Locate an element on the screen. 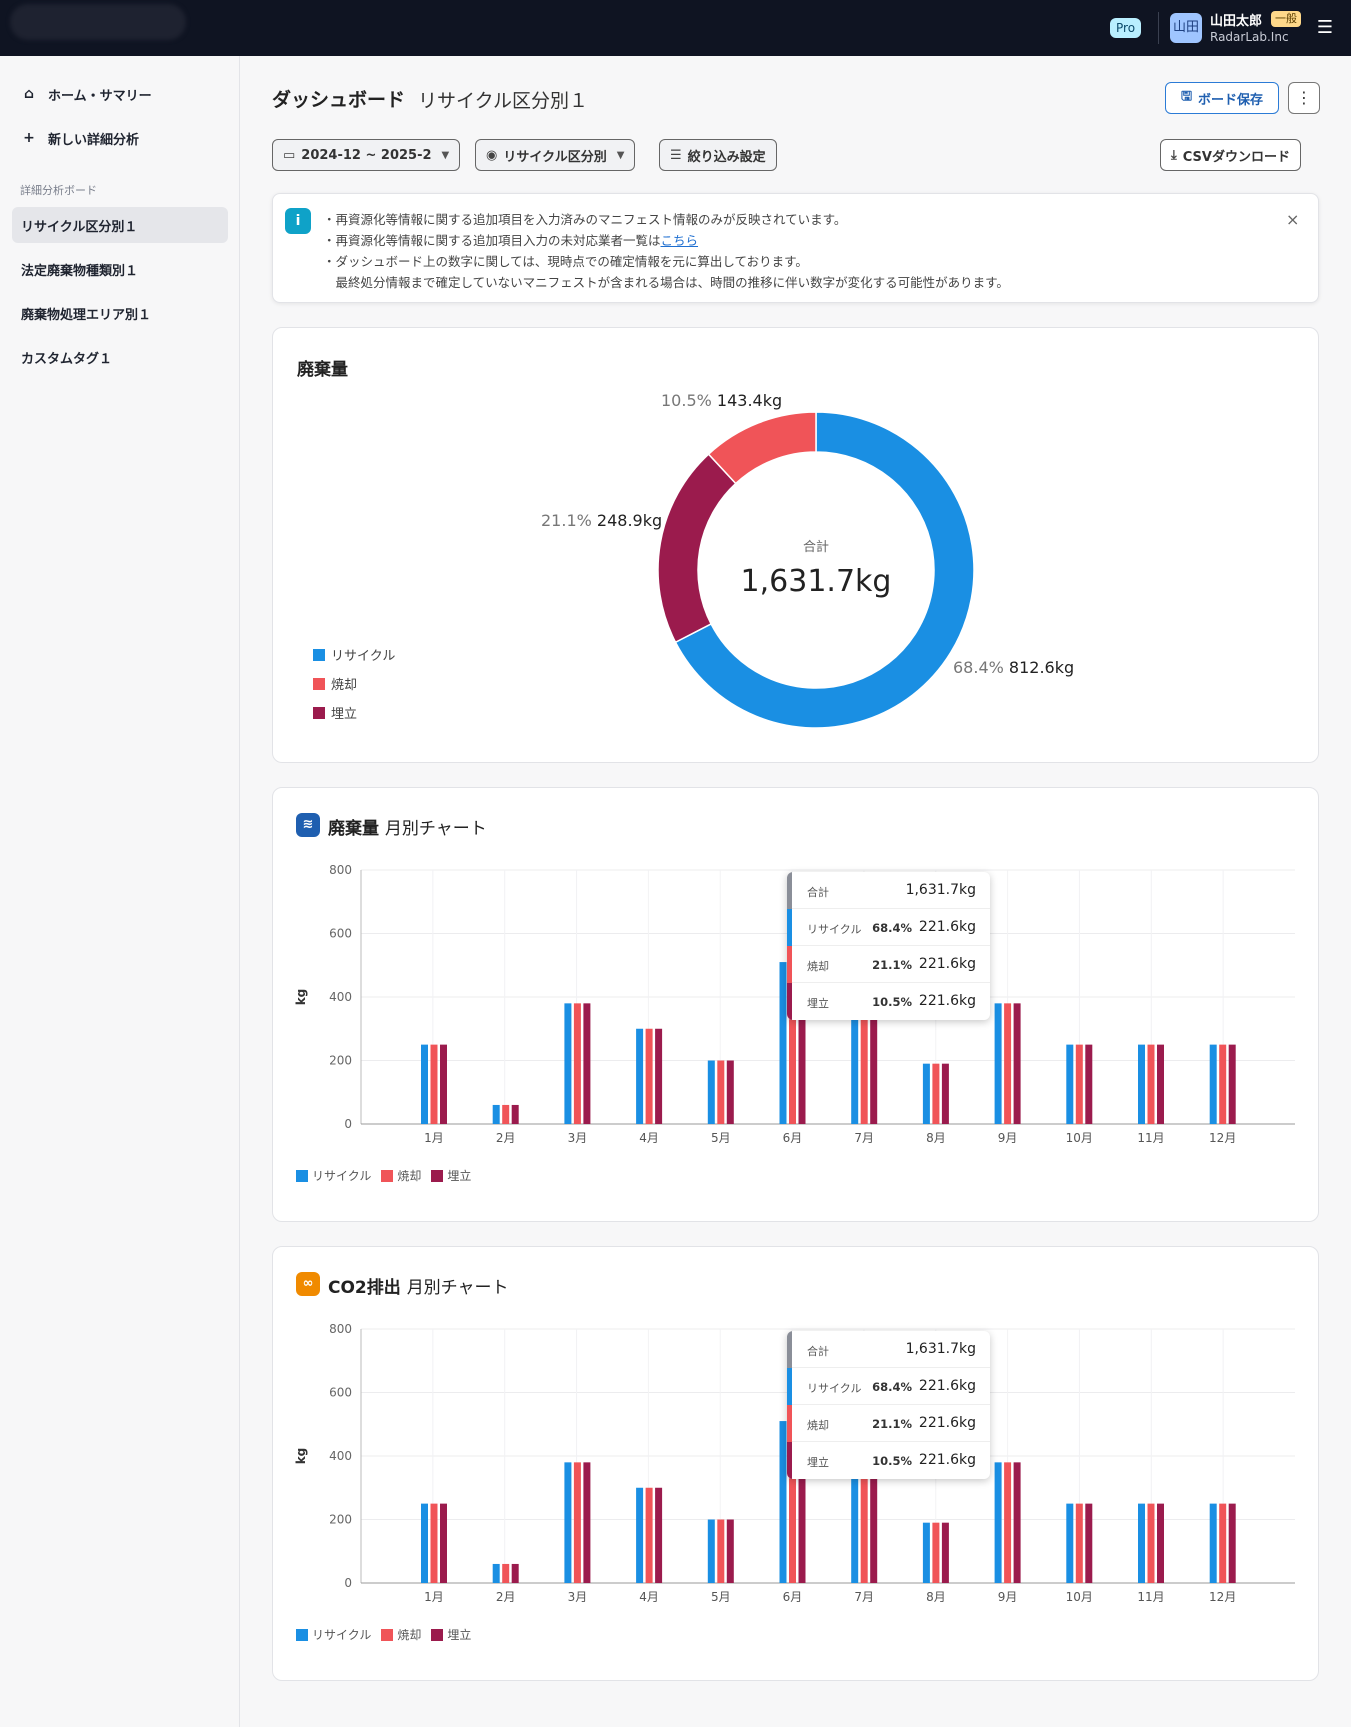 The height and width of the screenshot is (1727, 1351). save-board-button: 🖫 ボード保存 is located at coordinates (1222, 98).